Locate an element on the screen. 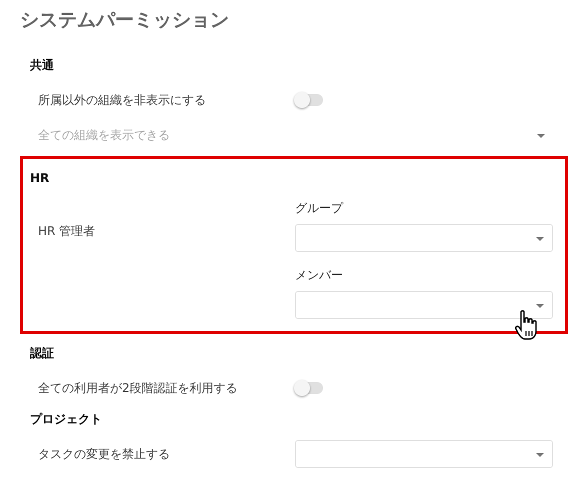 Image resolution: width=578 pixels, height=477 pixels. section-heading: HR is located at coordinates (40, 178).